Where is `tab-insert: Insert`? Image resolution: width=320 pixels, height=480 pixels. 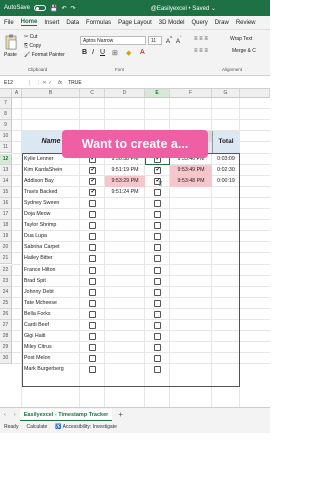 tab-insert: Insert is located at coordinates (51, 23).